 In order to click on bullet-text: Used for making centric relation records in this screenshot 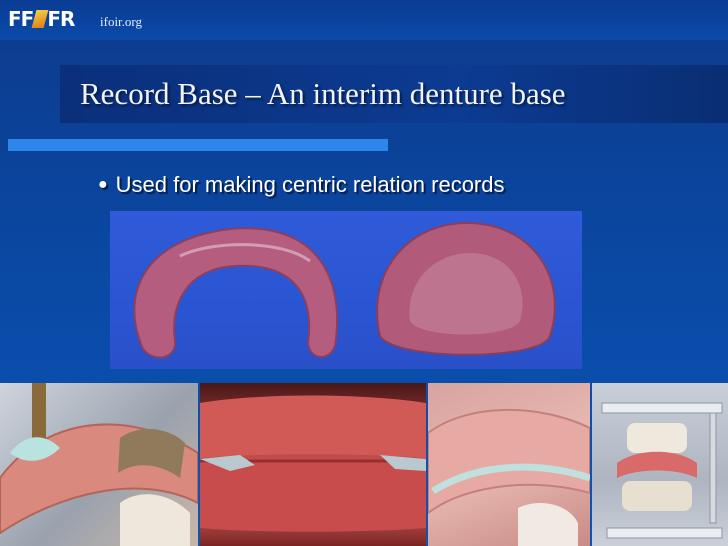, I will do `click(310, 184)`.